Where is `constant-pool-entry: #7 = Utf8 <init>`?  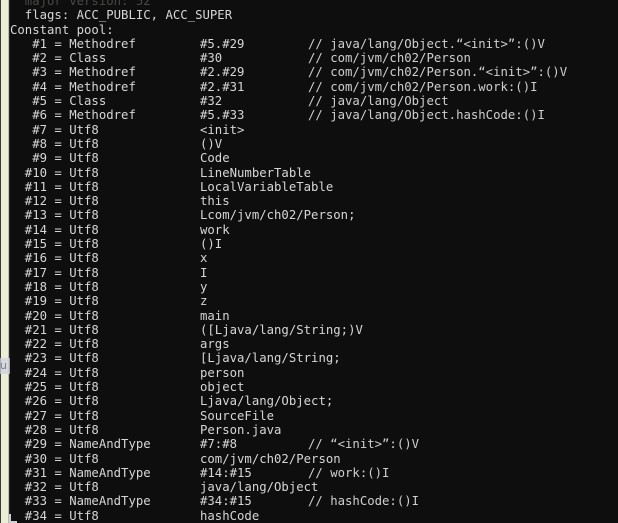
constant-pool-entry: #7 = Utf8 <init> is located at coordinates (314, 130).